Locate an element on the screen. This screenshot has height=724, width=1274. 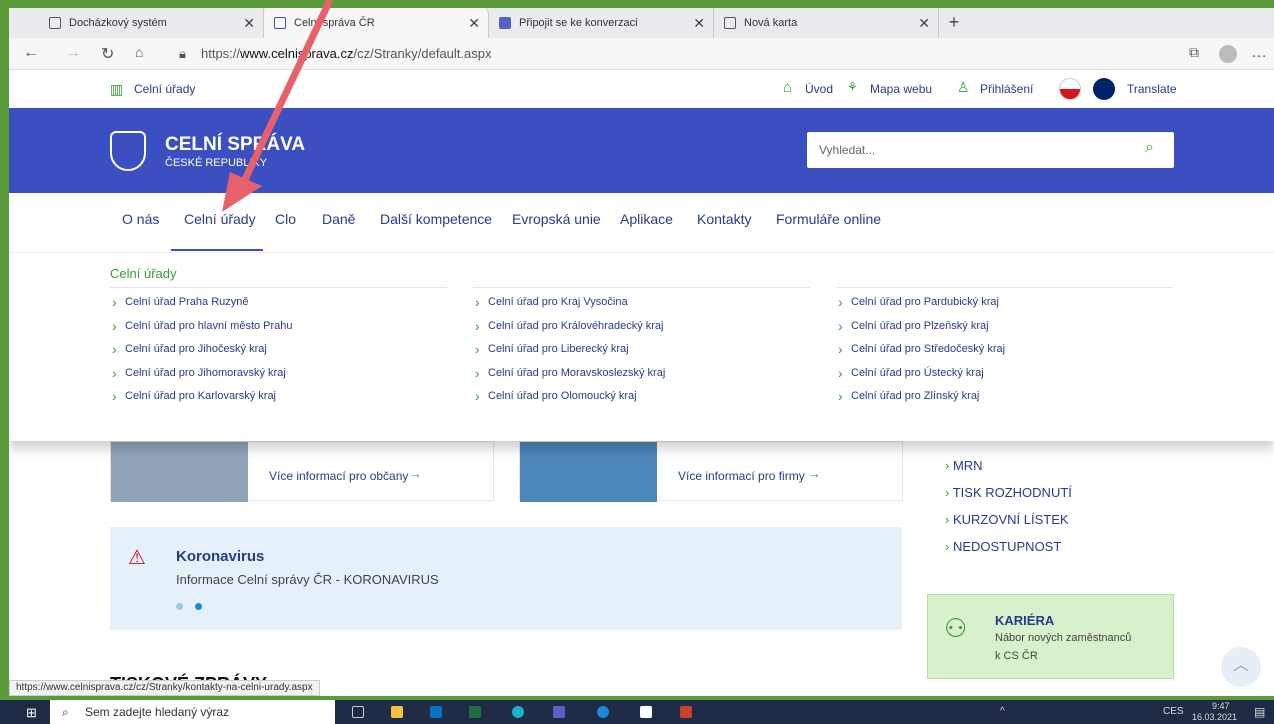
annotation-arrow is located at coordinates (278, 106).